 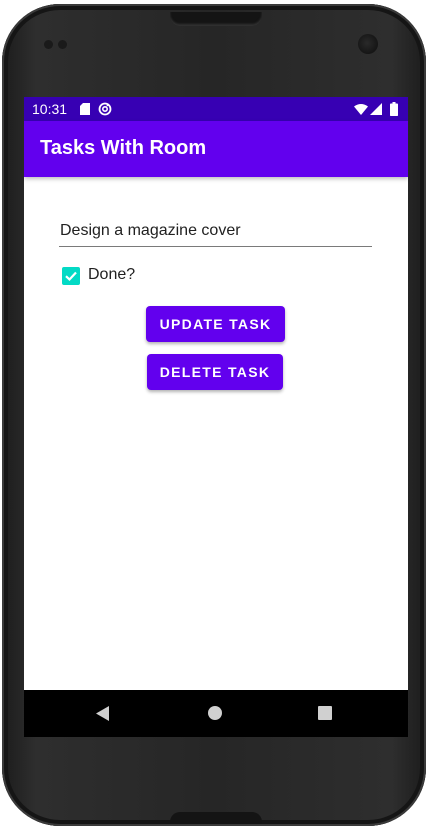 I want to click on checkmark-icon, so click(x=71, y=276).